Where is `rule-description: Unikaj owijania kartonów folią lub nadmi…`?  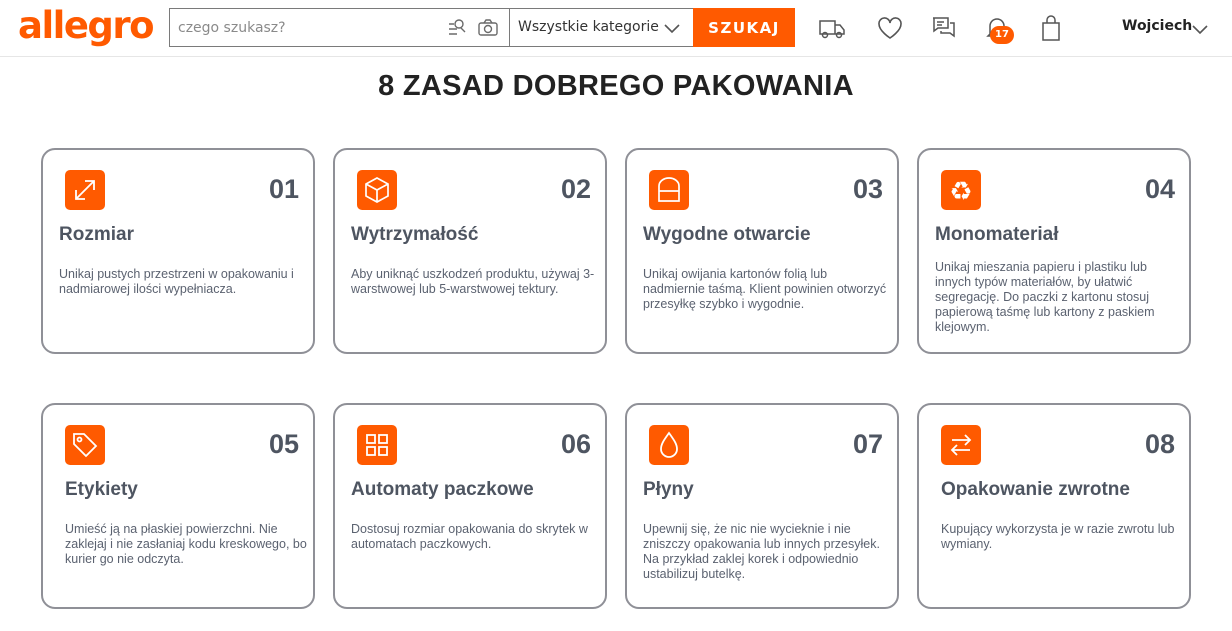 rule-description: Unikaj owijania kartonów folią lub nadmi… is located at coordinates (765, 289).